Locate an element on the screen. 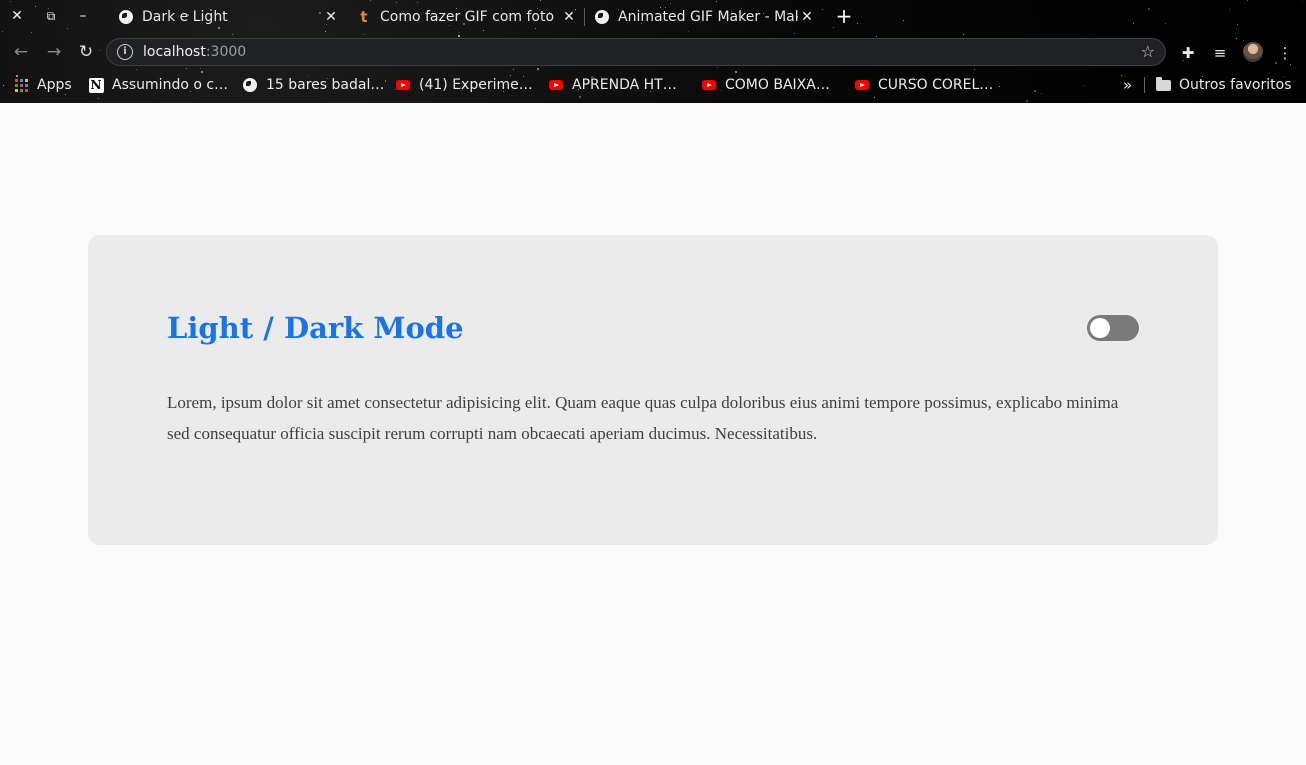  folder-icon is located at coordinates (1163, 84).